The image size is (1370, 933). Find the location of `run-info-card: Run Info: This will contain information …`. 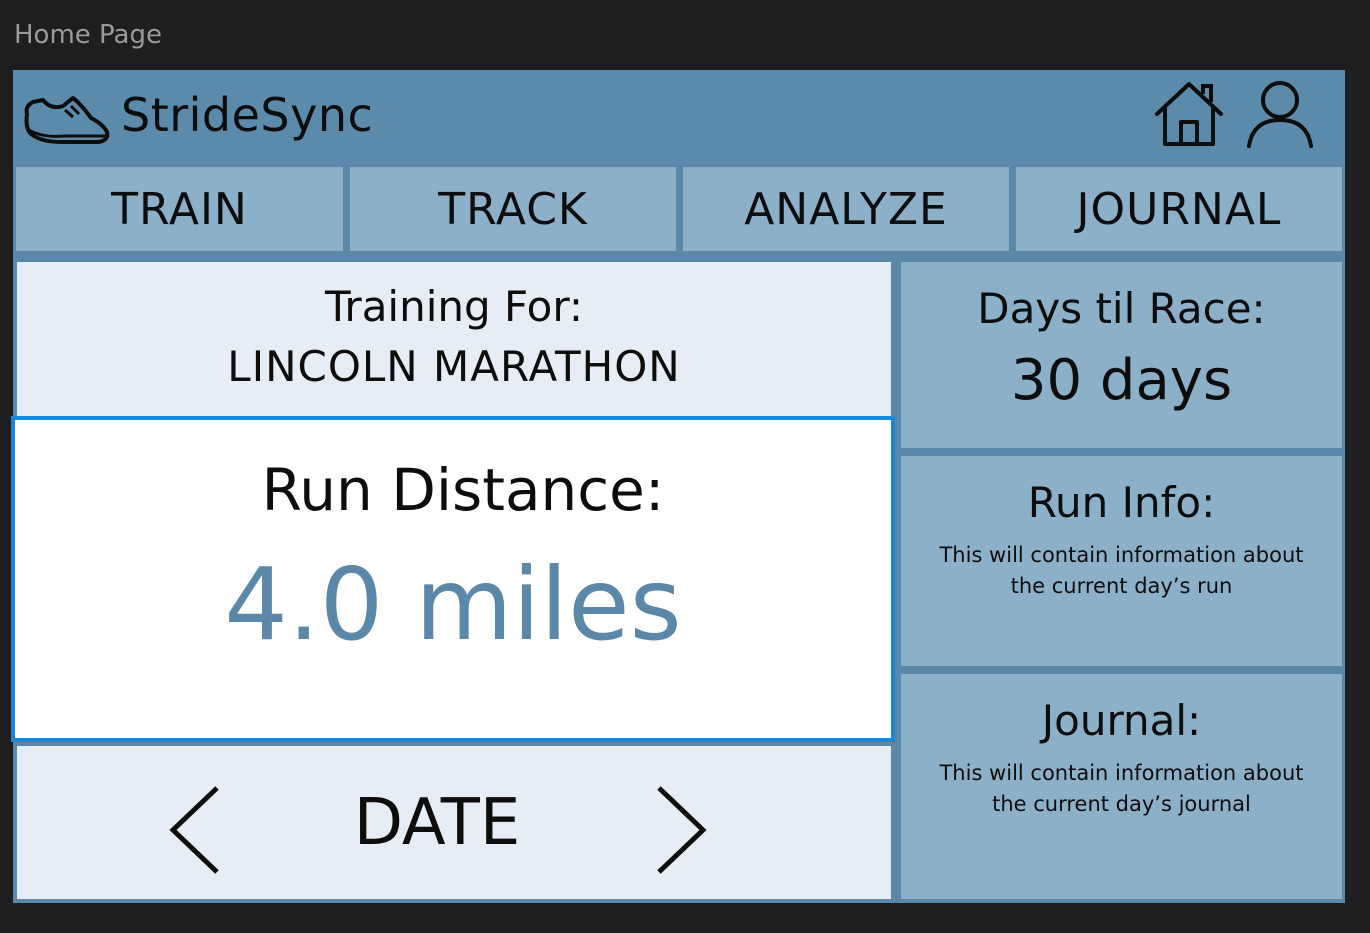

run-info-card: Run Info: This will contain information … is located at coordinates (1121, 561).